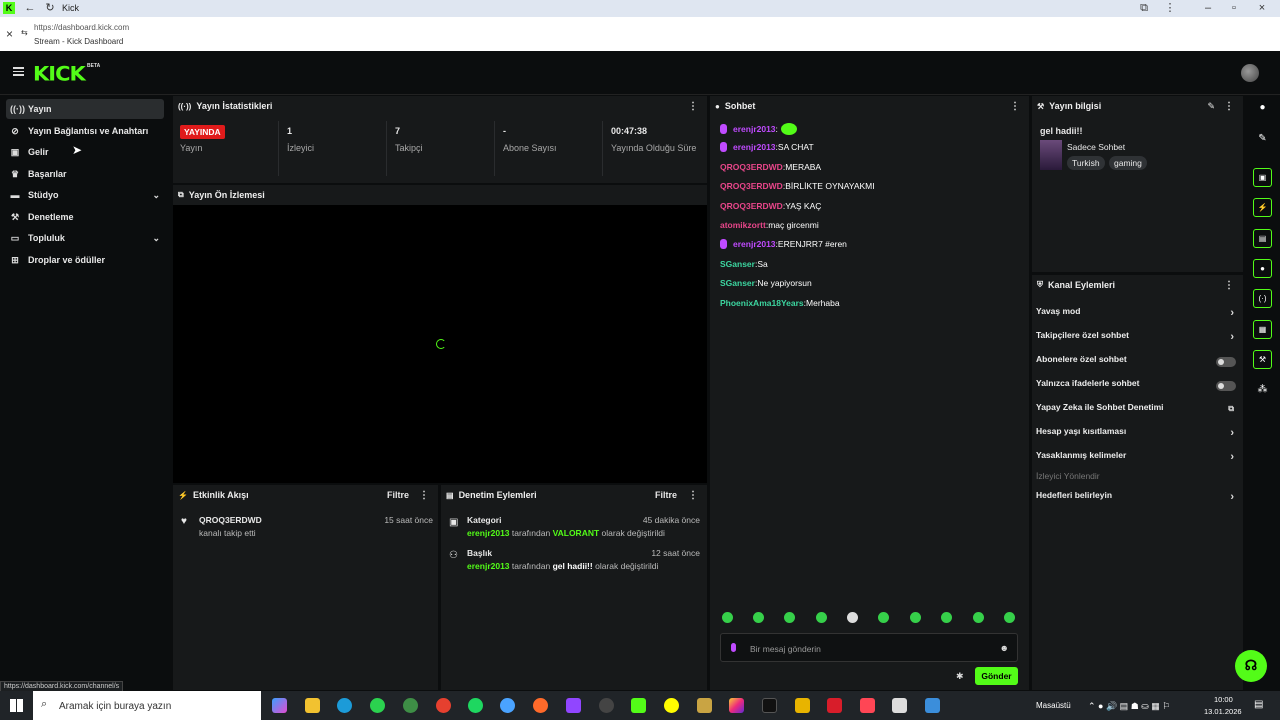 Image resolution: width=1280 pixels, height=720 pixels. Describe the element at coordinates (1086, 163) in the screenshot. I see `tag: Turkish` at that location.